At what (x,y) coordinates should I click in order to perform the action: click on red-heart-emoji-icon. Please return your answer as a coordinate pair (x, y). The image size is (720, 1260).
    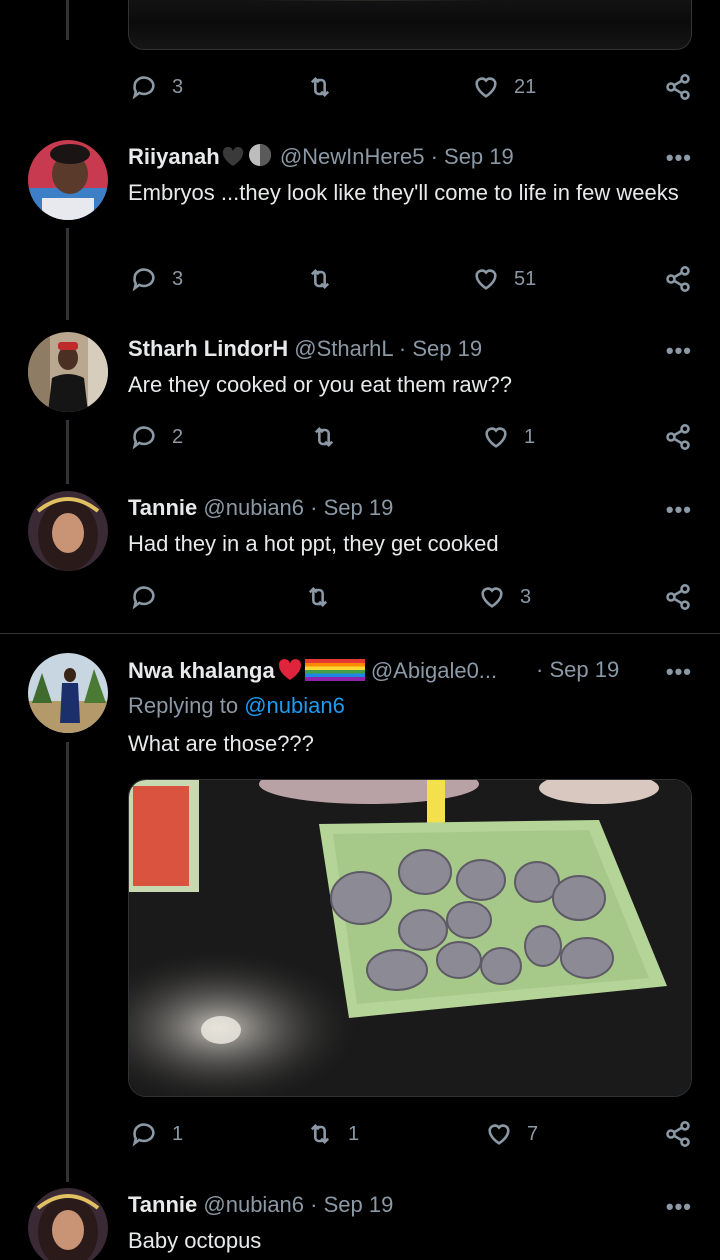
    Looking at the image, I should click on (290, 672).